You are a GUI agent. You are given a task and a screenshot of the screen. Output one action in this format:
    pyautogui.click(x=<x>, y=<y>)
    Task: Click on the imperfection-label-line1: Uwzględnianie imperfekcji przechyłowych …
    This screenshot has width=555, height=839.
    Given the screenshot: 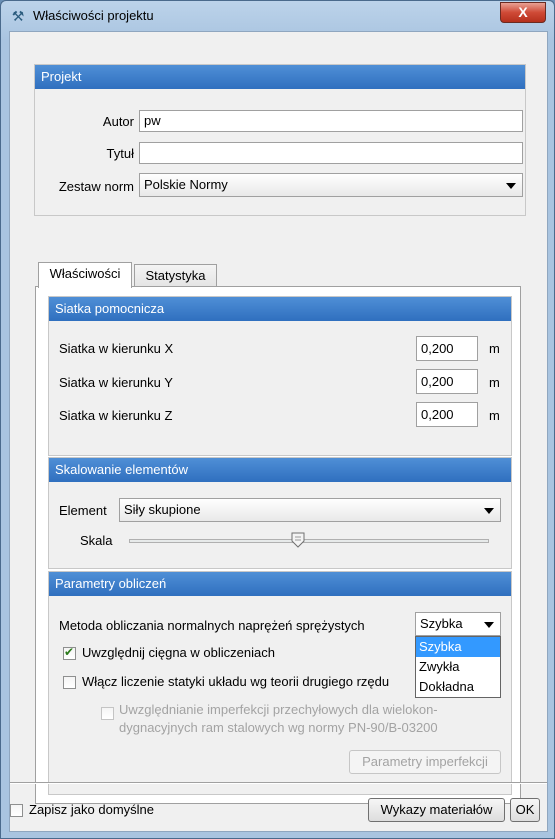 What is the action you would take?
    pyautogui.click(x=278, y=709)
    